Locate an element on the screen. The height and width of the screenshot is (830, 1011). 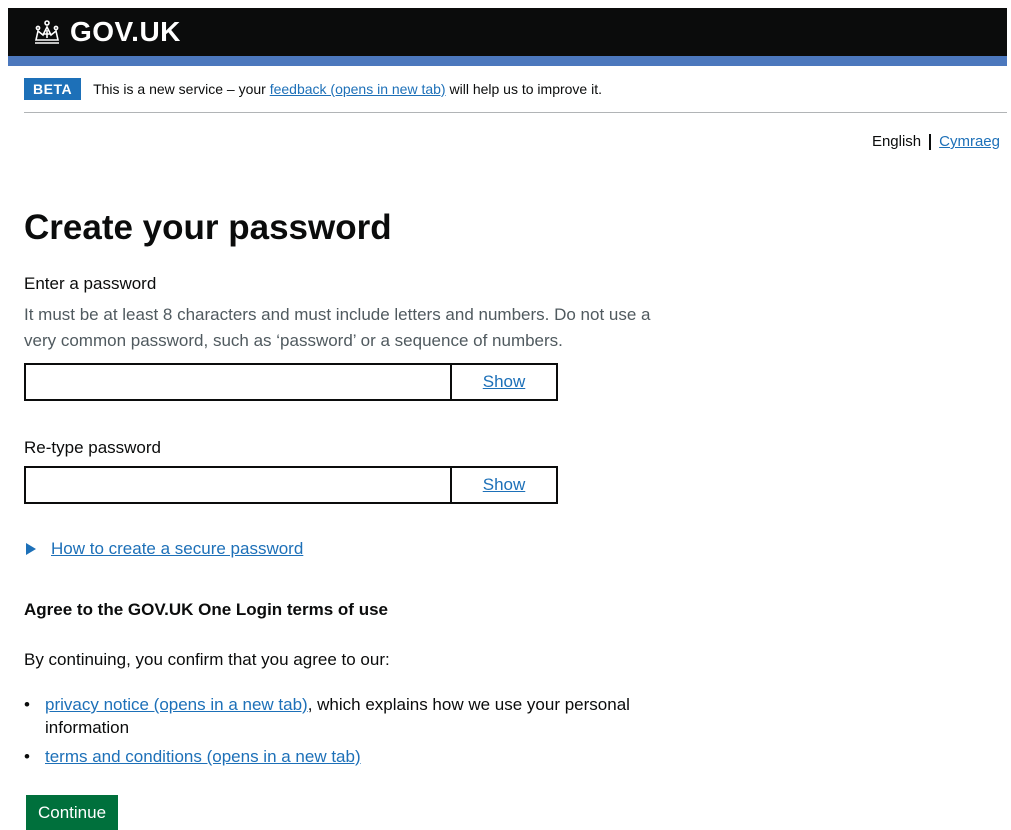
language-link-cymraeg: Cymraeg is located at coordinates (969, 141).